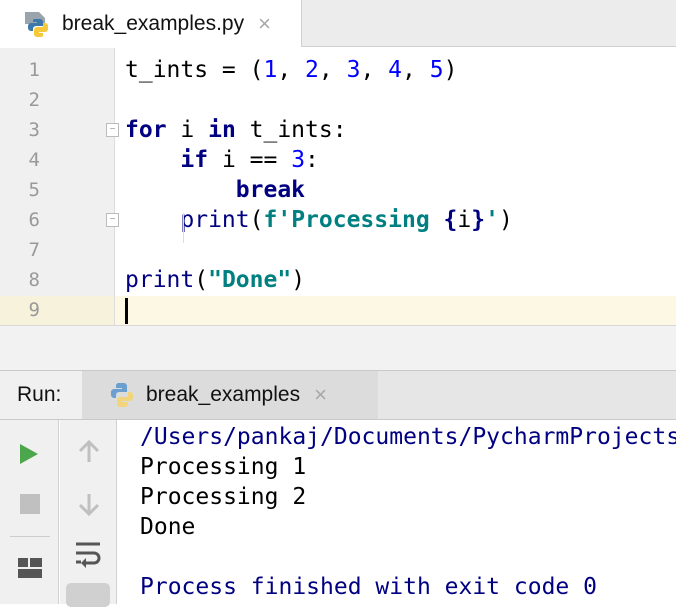 The height and width of the screenshot is (607, 676). What do you see at coordinates (183, 228) in the screenshot?
I see `indent-guide` at bounding box center [183, 228].